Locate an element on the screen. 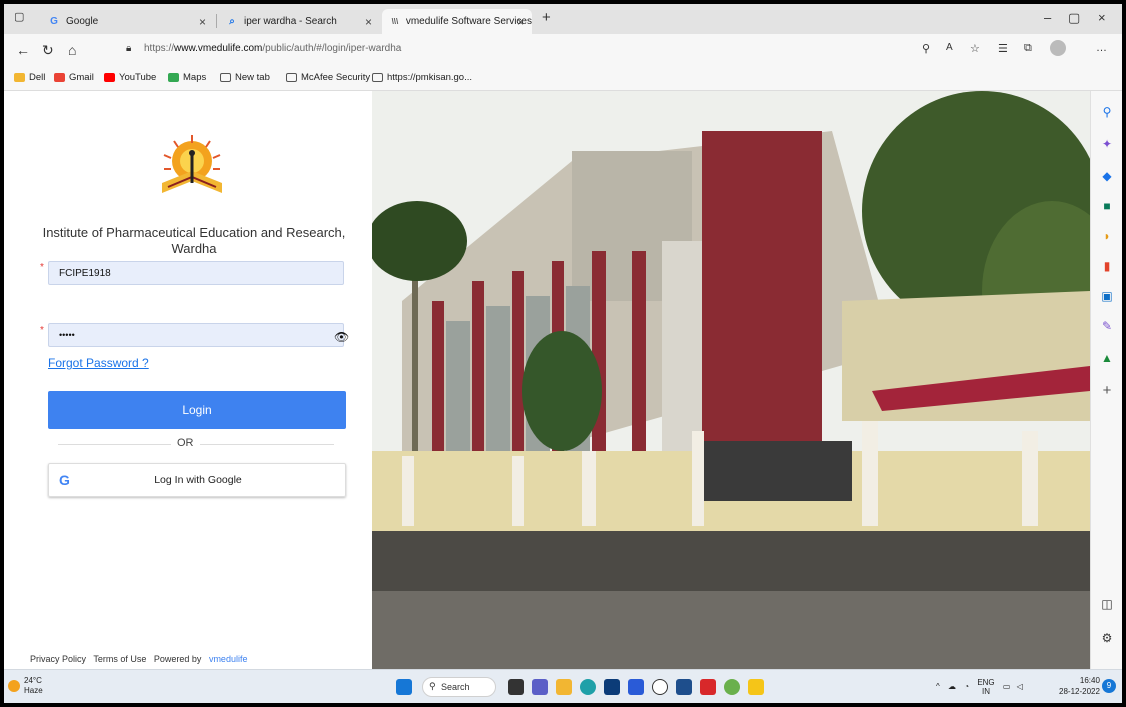 The height and width of the screenshot is (707, 1126). profile-avatar is located at coordinates (1058, 48).